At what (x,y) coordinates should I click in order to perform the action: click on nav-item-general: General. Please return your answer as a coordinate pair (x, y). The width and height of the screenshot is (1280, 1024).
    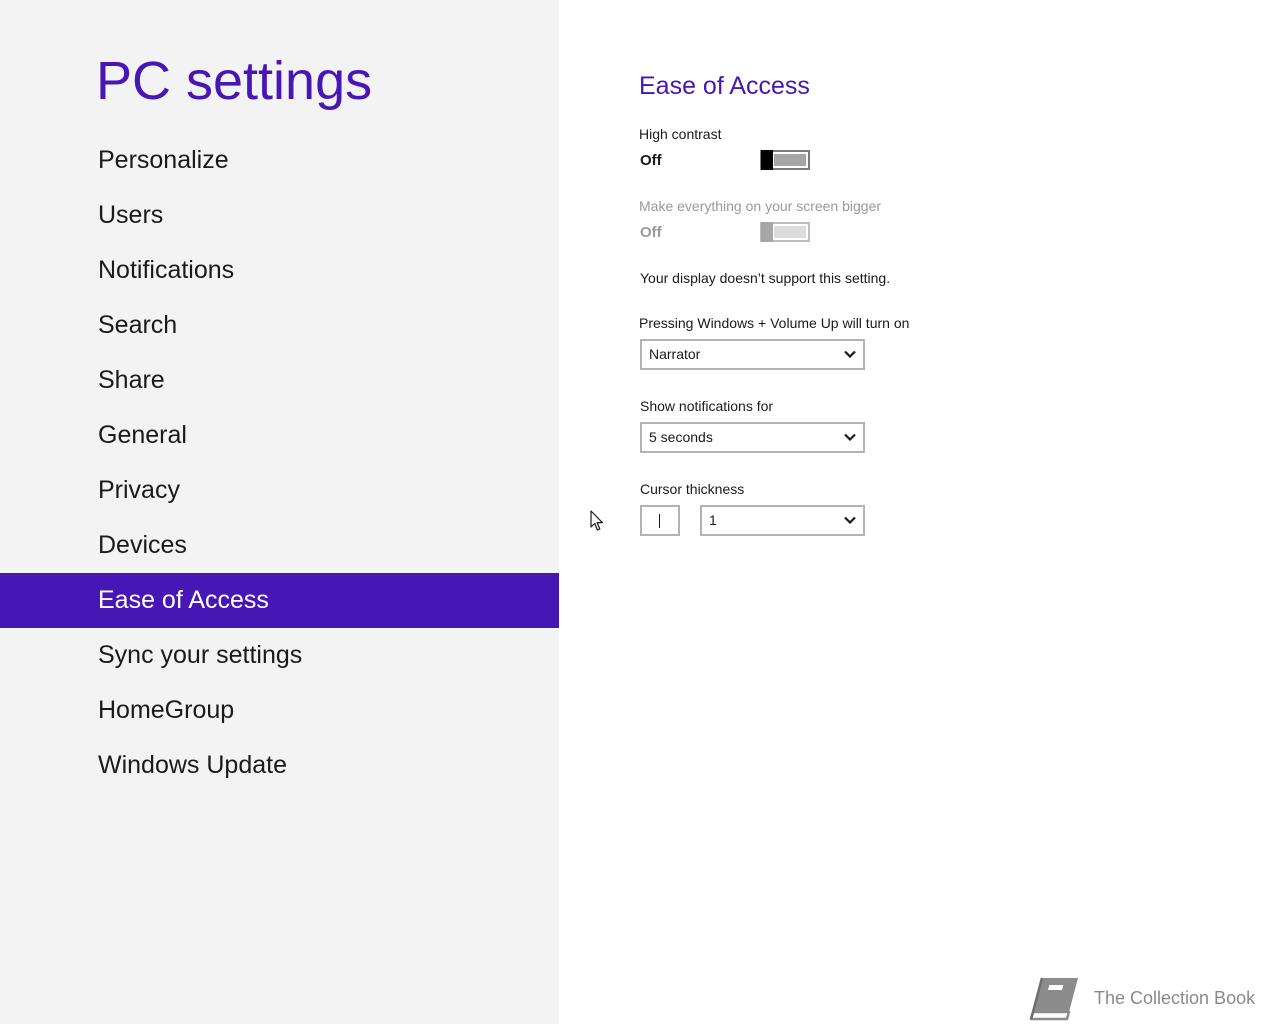
    Looking at the image, I should click on (279, 435).